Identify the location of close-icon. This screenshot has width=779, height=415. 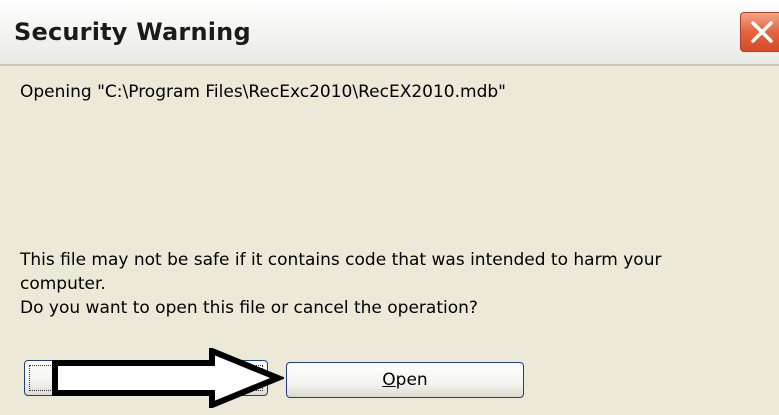
(762, 32).